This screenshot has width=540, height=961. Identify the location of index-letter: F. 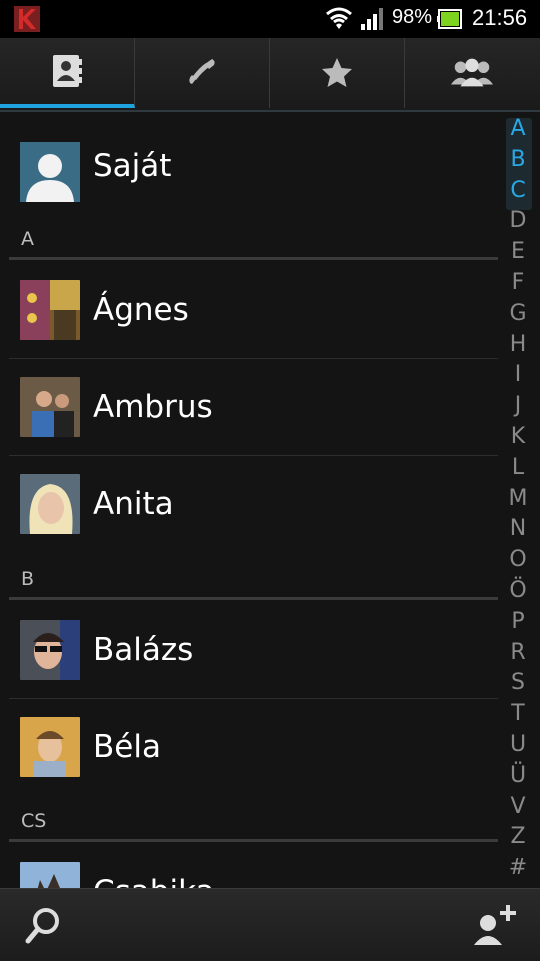
(518, 282).